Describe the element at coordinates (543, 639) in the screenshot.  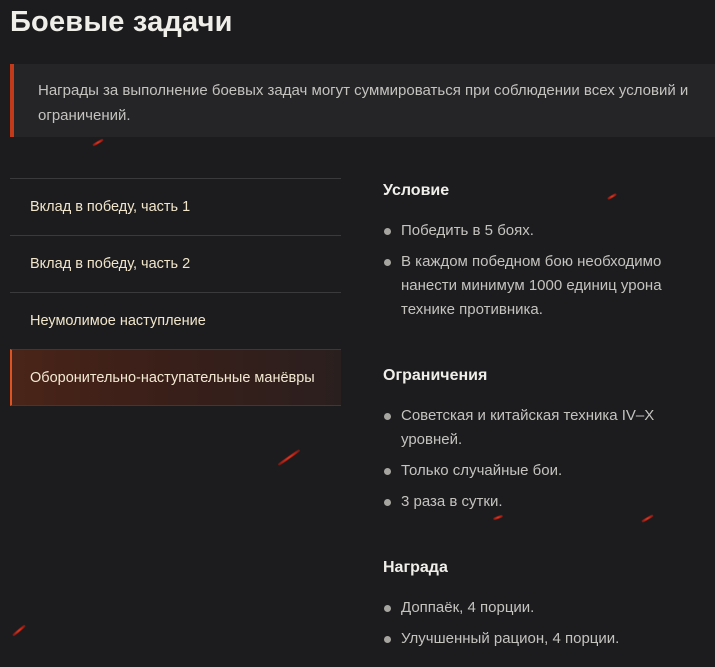
I see `list-item: Улучшенный рацион, 4 порции.` at that location.